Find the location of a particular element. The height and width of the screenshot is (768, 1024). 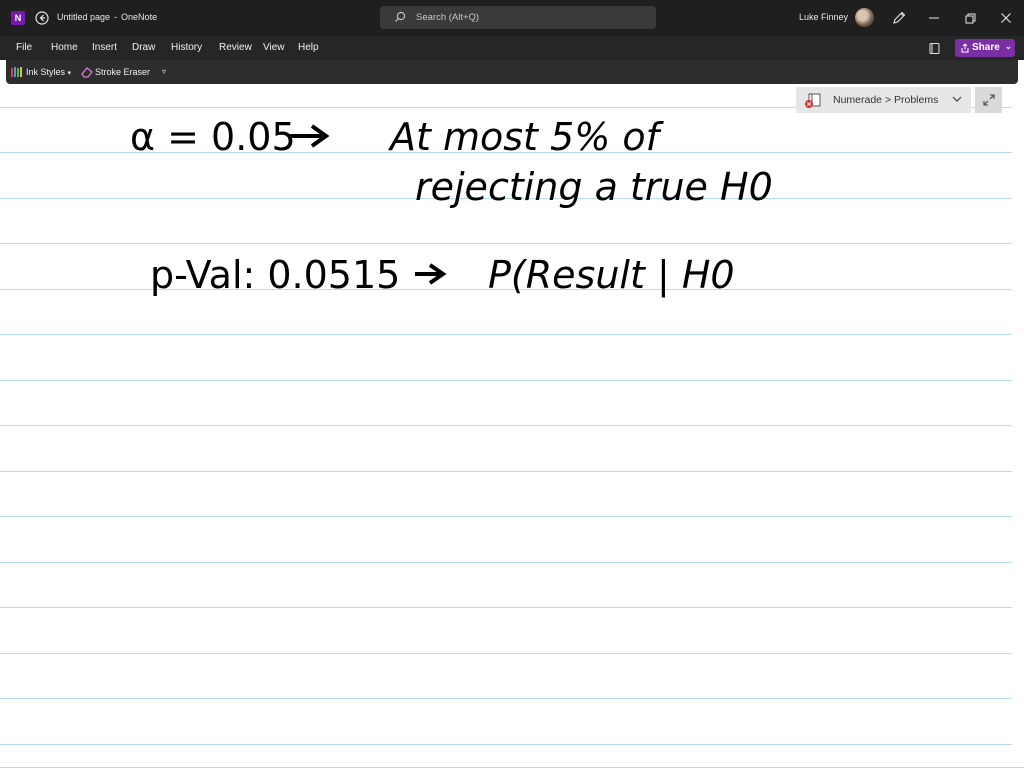

menu-file: File is located at coordinates (24, 47).